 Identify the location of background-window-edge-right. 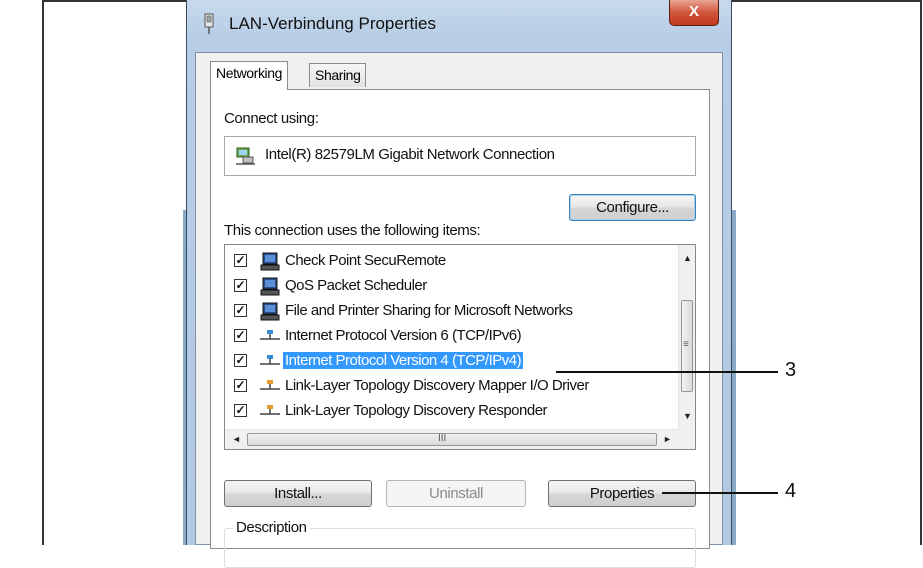
(734, 377).